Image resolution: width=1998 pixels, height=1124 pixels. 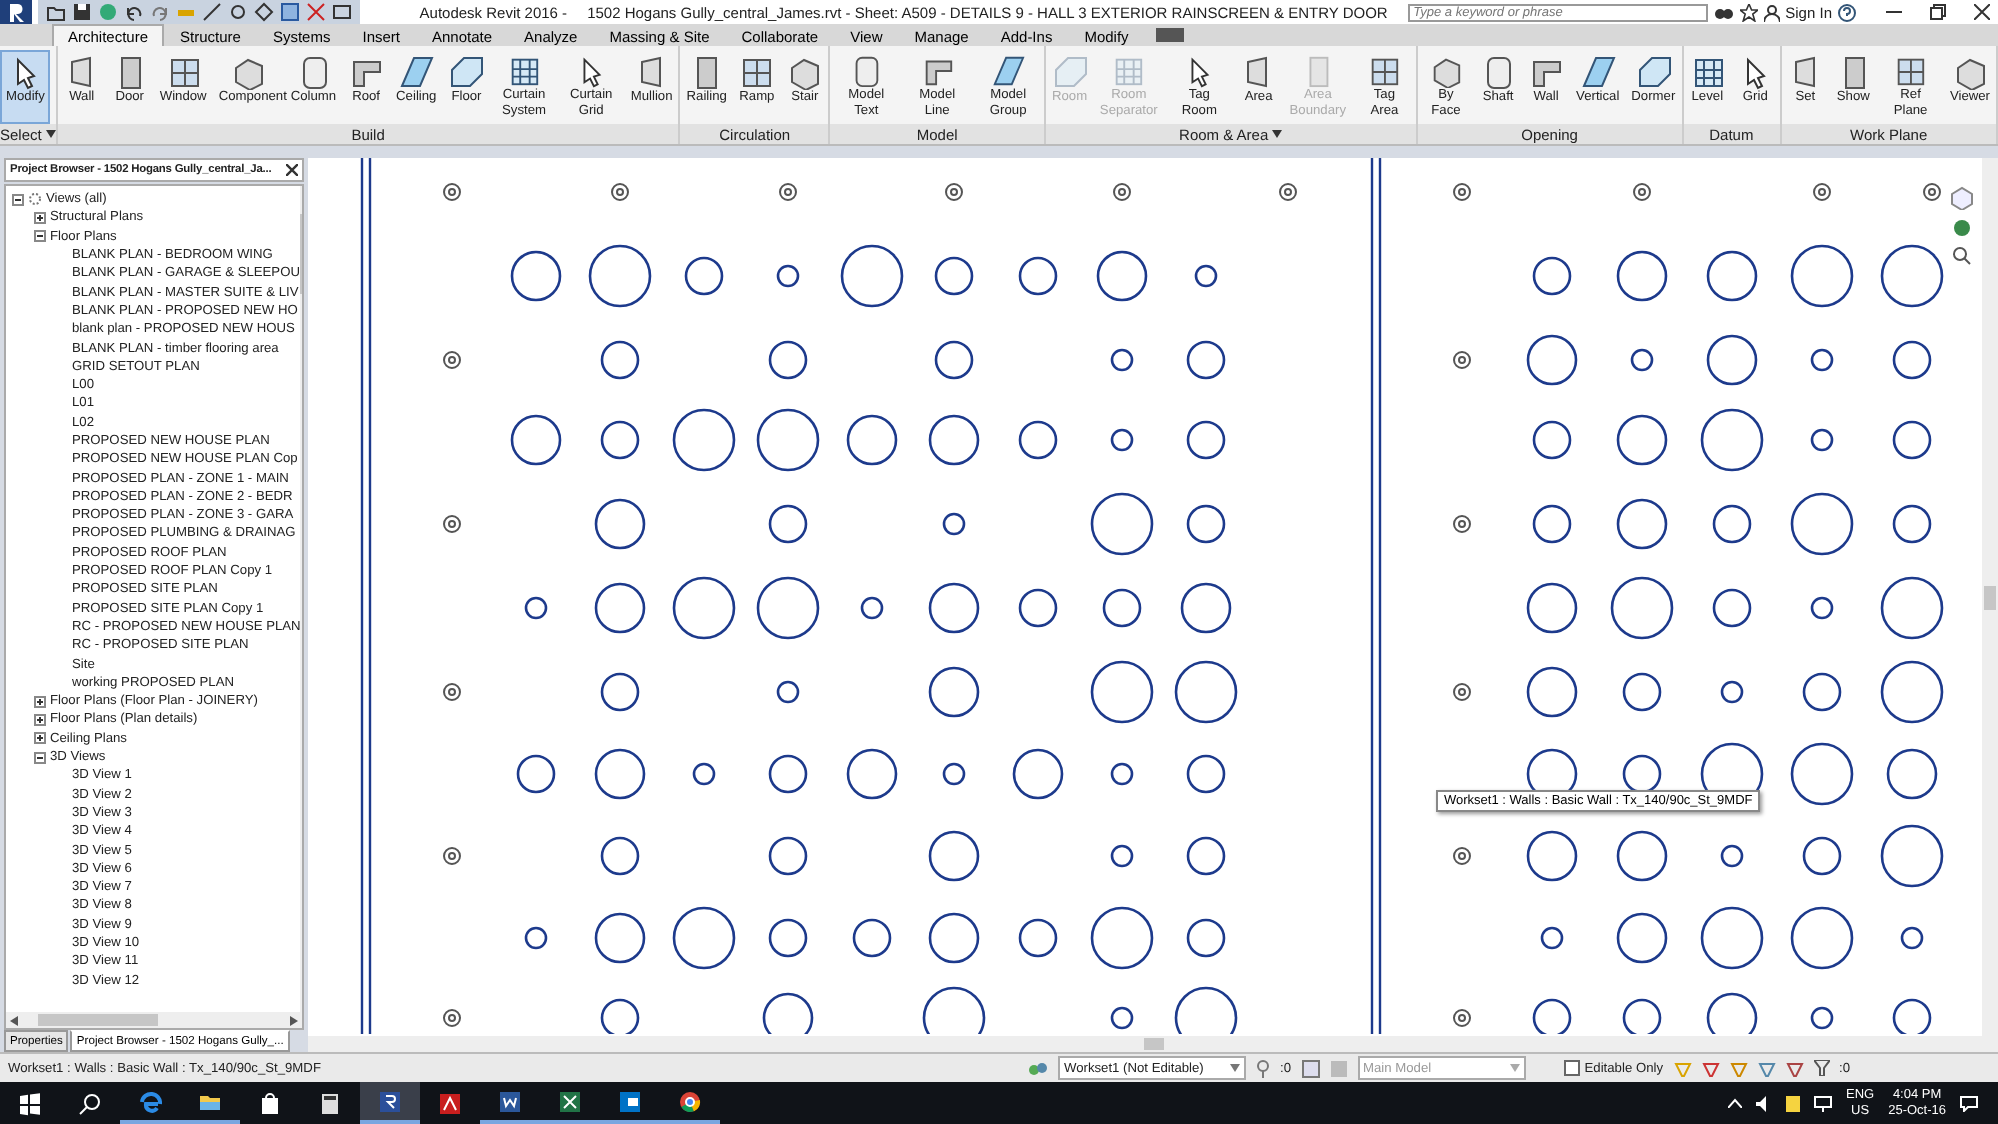 I want to click on calculator-icon, so click(x=330, y=1103).